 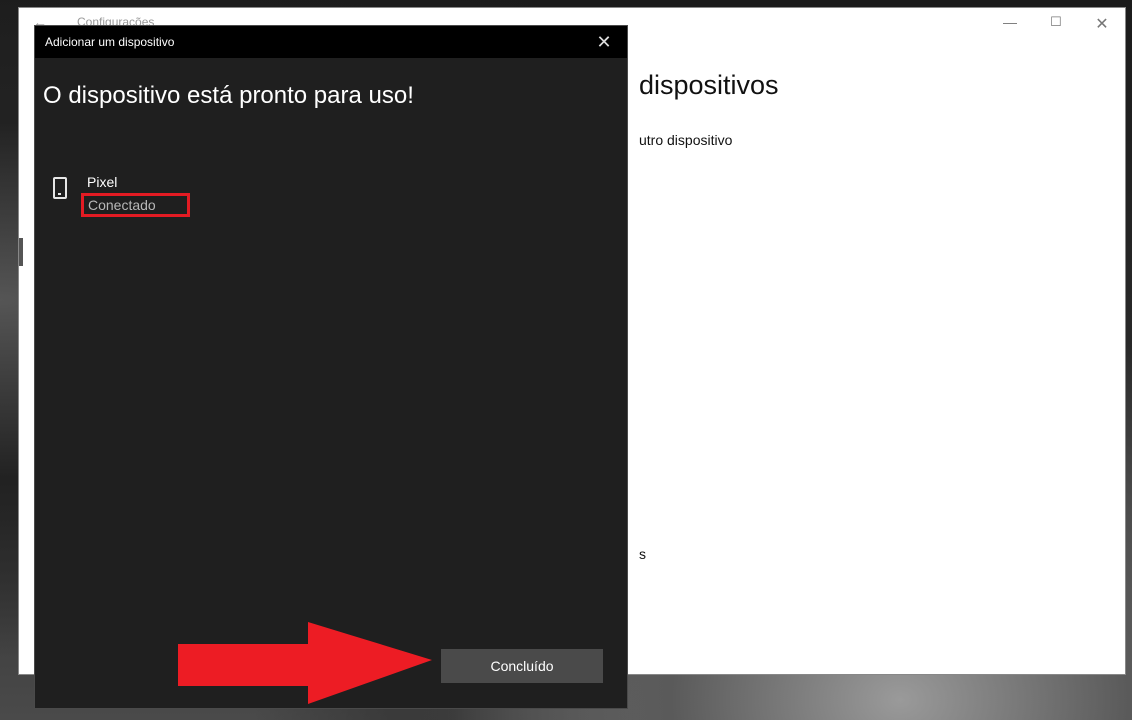 What do you see at coordinates (102, 182) in the screenshot?
I see `device-name: Pixel` at bounding box center [102, 182].